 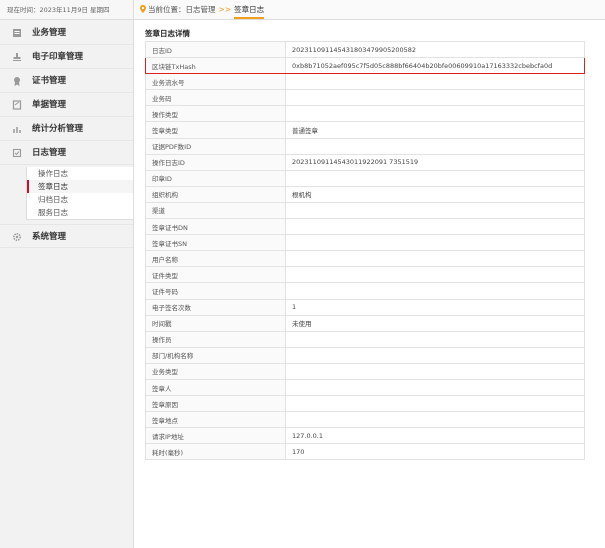 What do you see at coordinates (17, 57) in the screenshot?
I see `stamp-icon` at bounding box center [17, 57].